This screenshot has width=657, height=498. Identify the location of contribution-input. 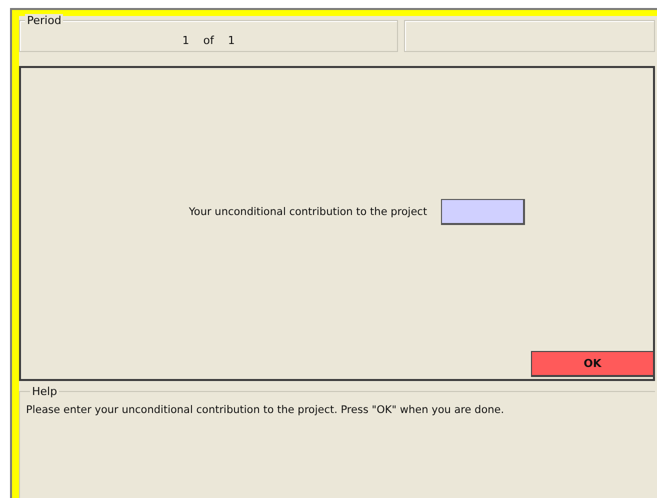
(483, 211).